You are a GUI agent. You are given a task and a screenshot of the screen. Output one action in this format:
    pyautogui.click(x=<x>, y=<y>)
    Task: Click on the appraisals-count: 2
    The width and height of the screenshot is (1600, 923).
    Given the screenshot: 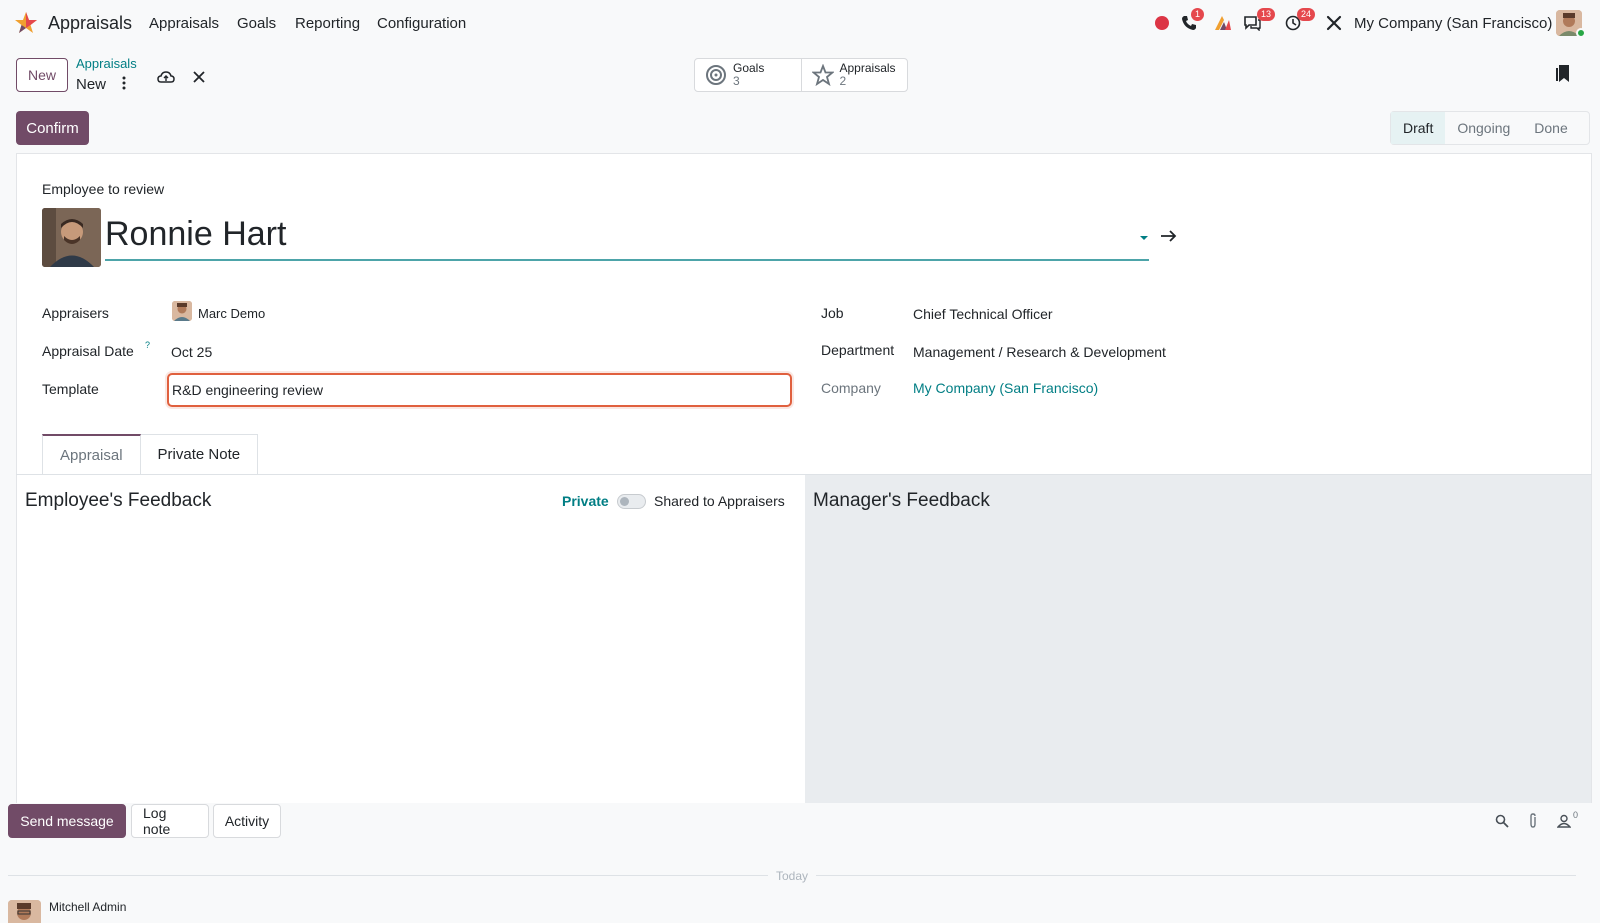 What is the action you would take?
    pyautogui.click(x=843, y=81)
    